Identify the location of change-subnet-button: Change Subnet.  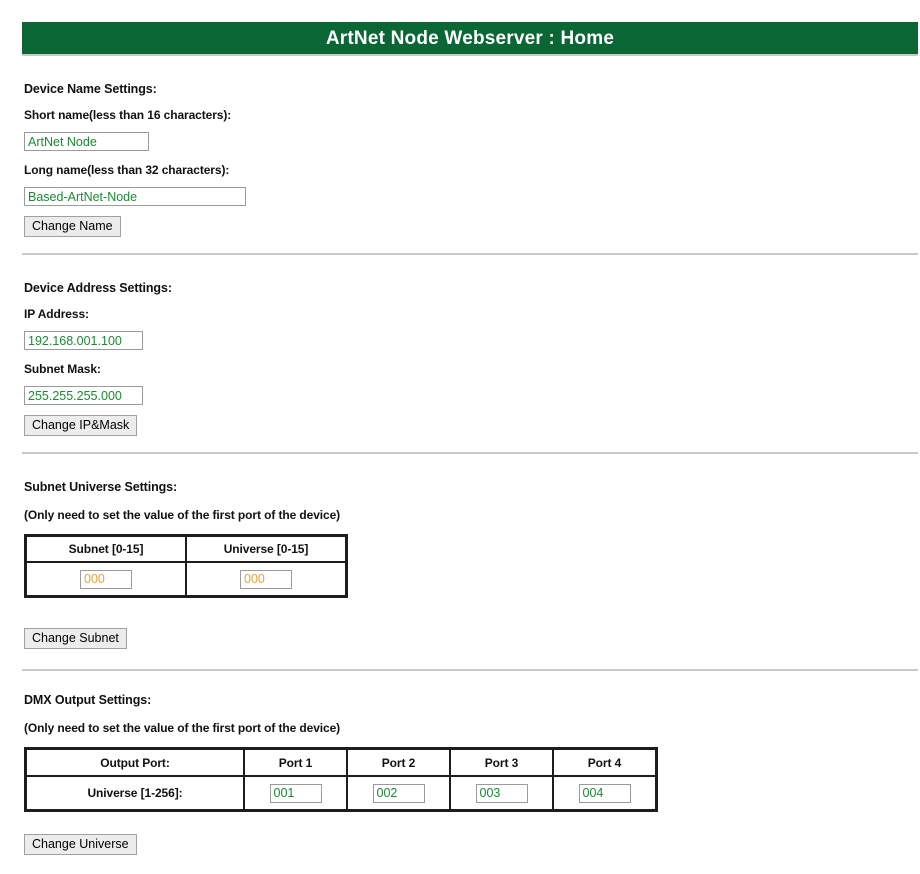
(75, 638).